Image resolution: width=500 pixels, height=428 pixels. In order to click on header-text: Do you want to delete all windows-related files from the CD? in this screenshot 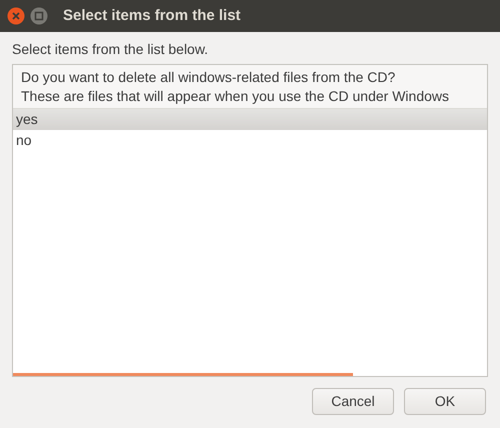, I will do `click(208, 77)`.